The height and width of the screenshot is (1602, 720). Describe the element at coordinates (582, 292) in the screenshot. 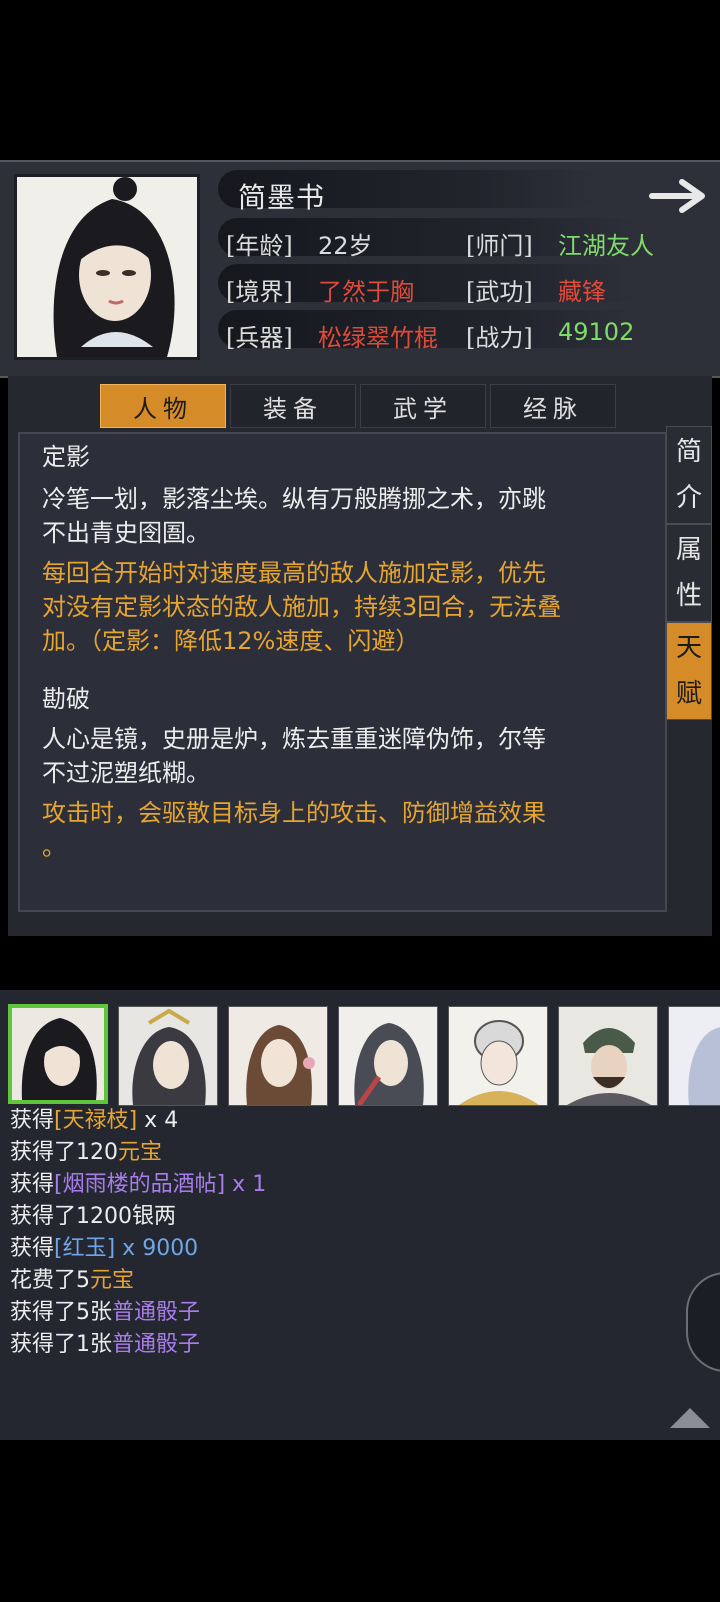

I see `martial-value: 藏锋` at that location.